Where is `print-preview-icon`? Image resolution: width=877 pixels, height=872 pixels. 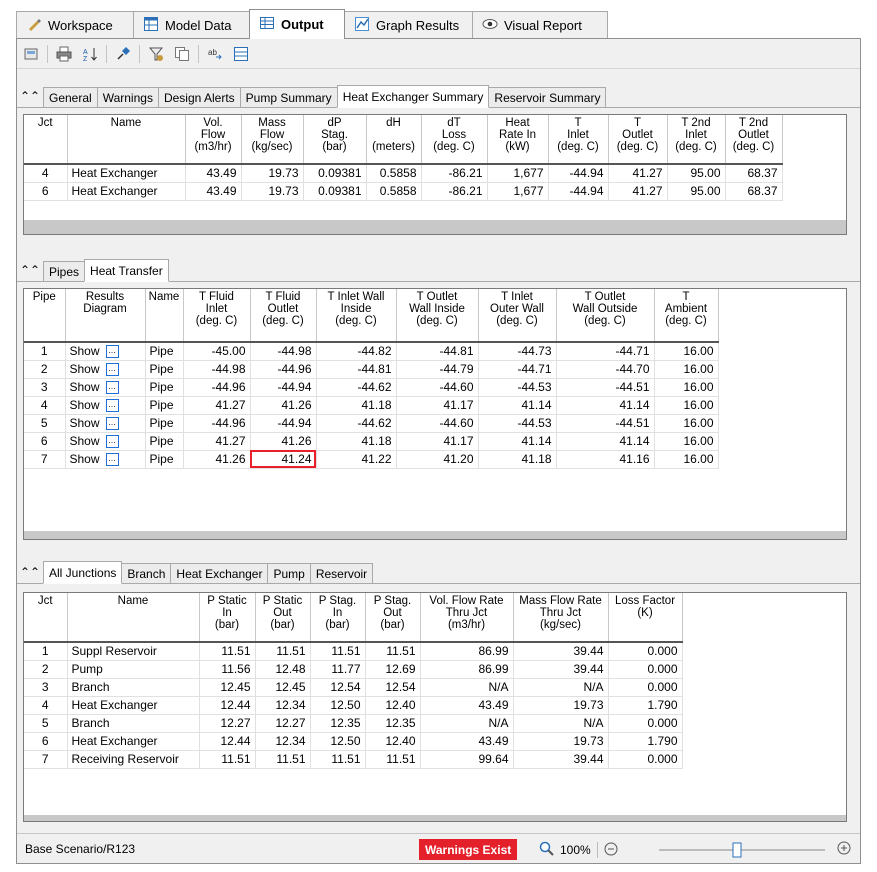
print-preview-icon is located at coordinates (31, 54).